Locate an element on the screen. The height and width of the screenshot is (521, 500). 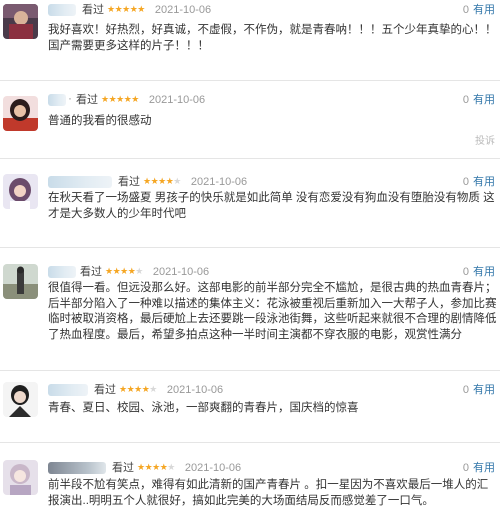
review-content: 普通的我看的很感动 is located at coordinates (100, 121).